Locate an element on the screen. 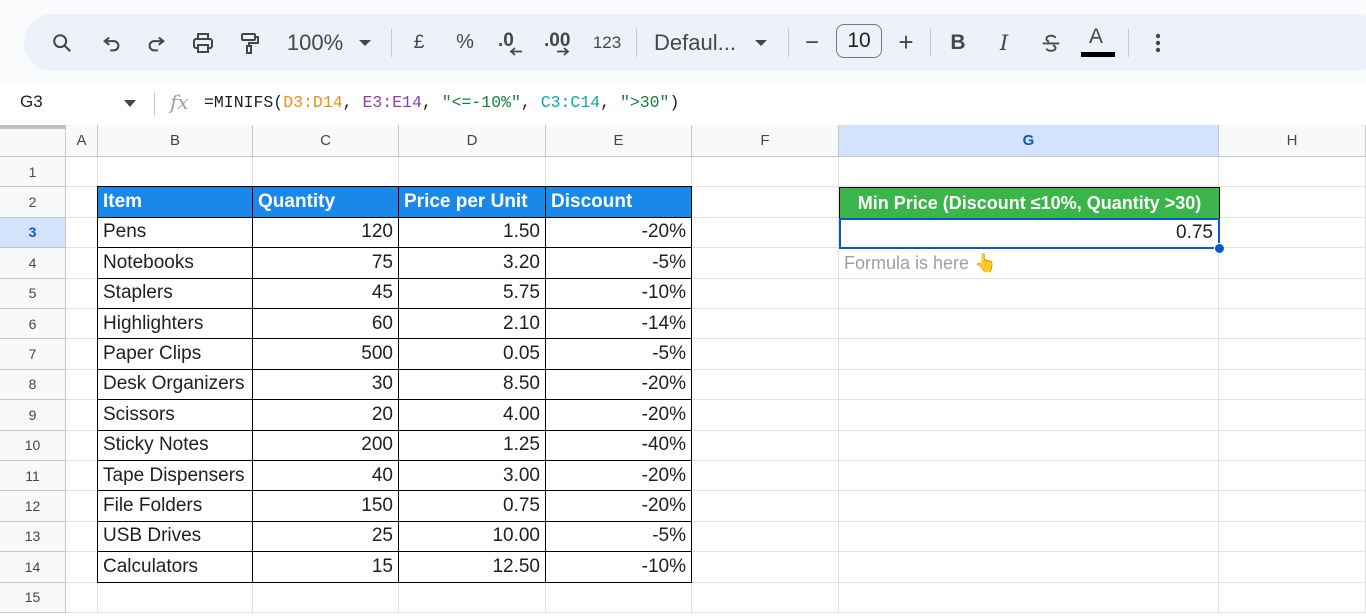  column-header-g: G is located at coordinates (1029, 141).